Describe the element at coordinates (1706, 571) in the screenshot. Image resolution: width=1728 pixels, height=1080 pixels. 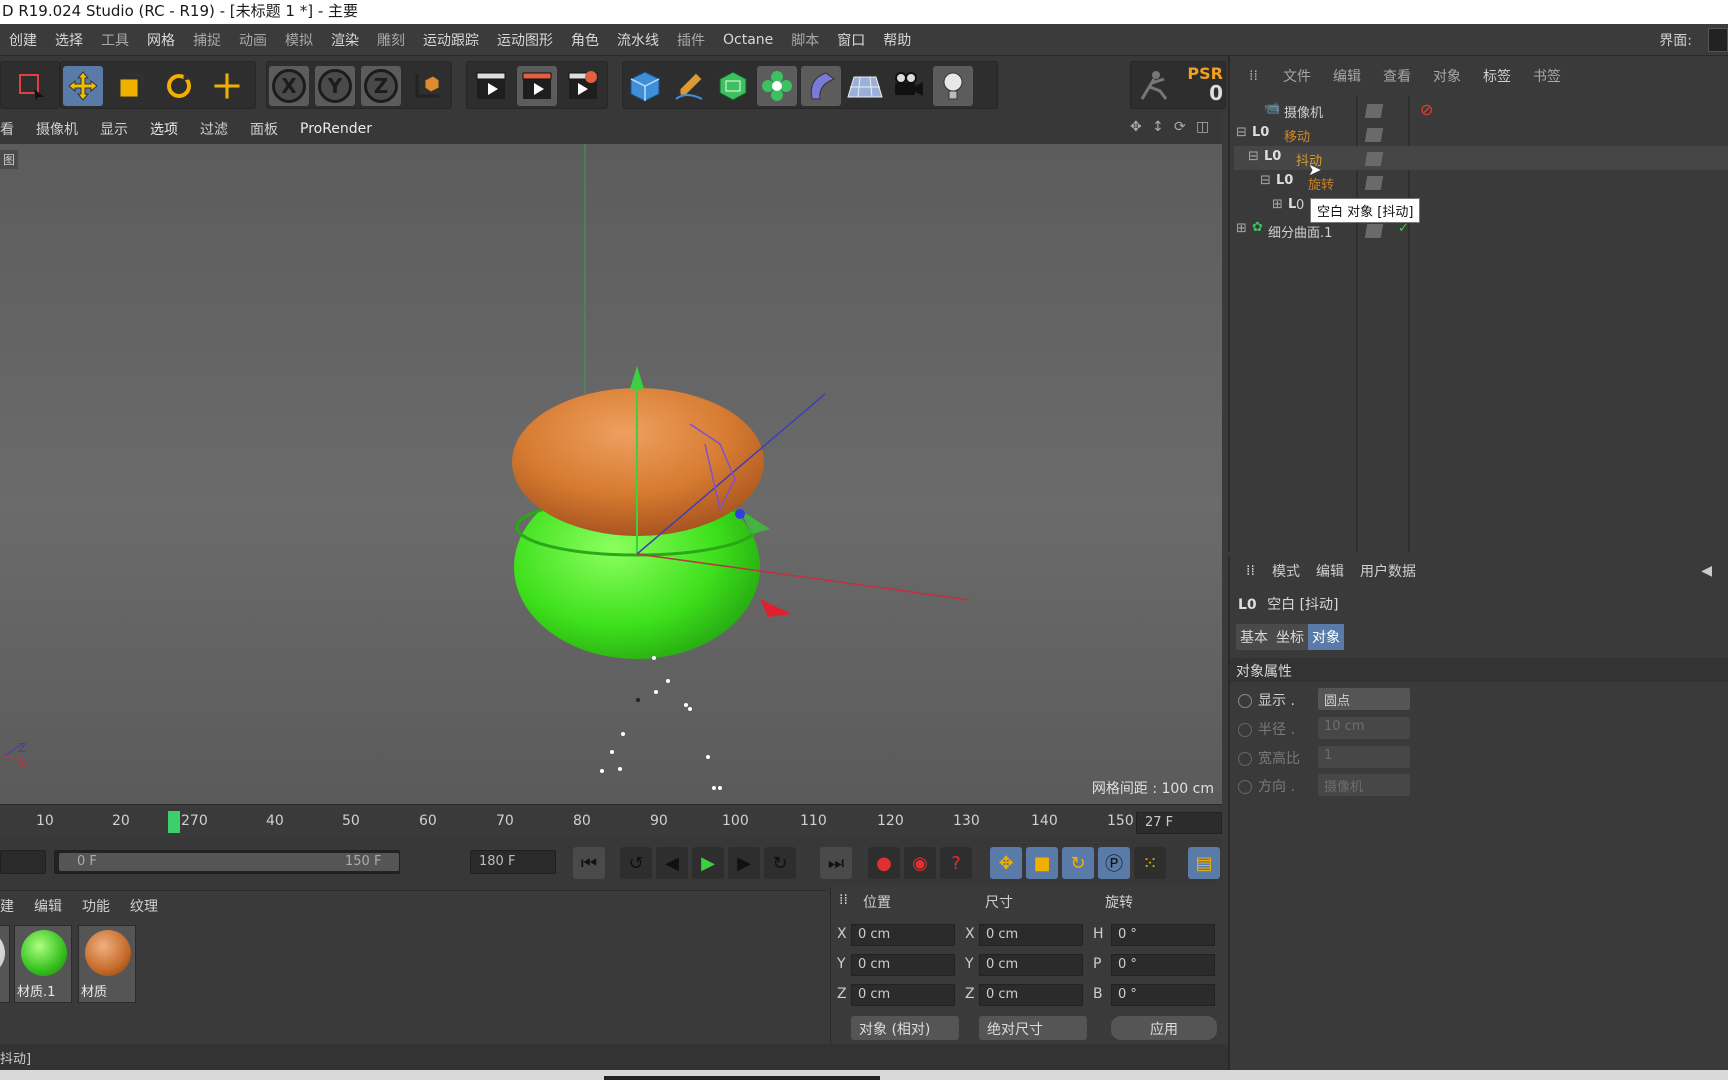
I see `back-arrow-icon: ◀` at that location.